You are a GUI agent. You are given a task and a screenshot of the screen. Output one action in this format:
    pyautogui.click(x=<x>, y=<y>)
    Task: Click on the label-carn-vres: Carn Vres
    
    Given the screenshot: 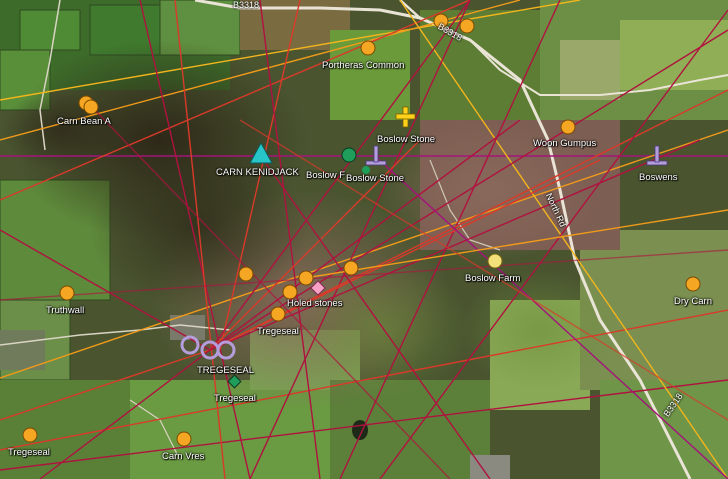 What is the action you would take?
    pyautogui.click(x=183, y=456)
    